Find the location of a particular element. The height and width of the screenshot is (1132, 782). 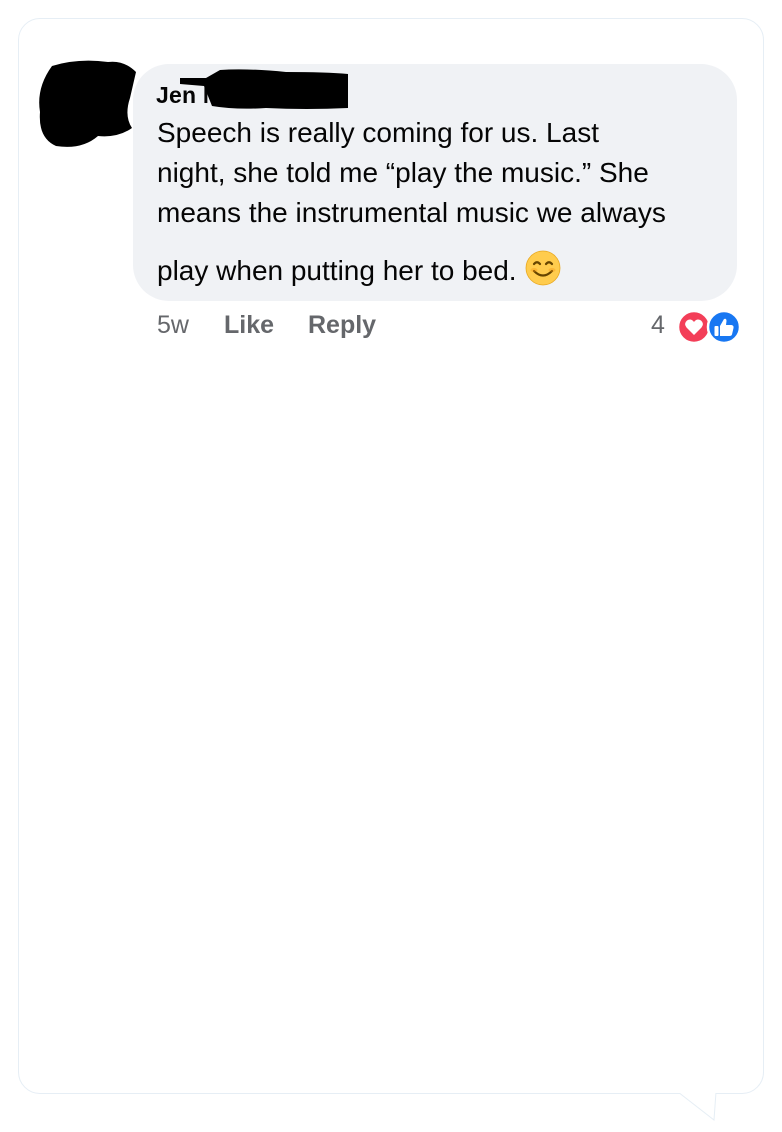

reactions-summary is located at coordinates (710, 327).